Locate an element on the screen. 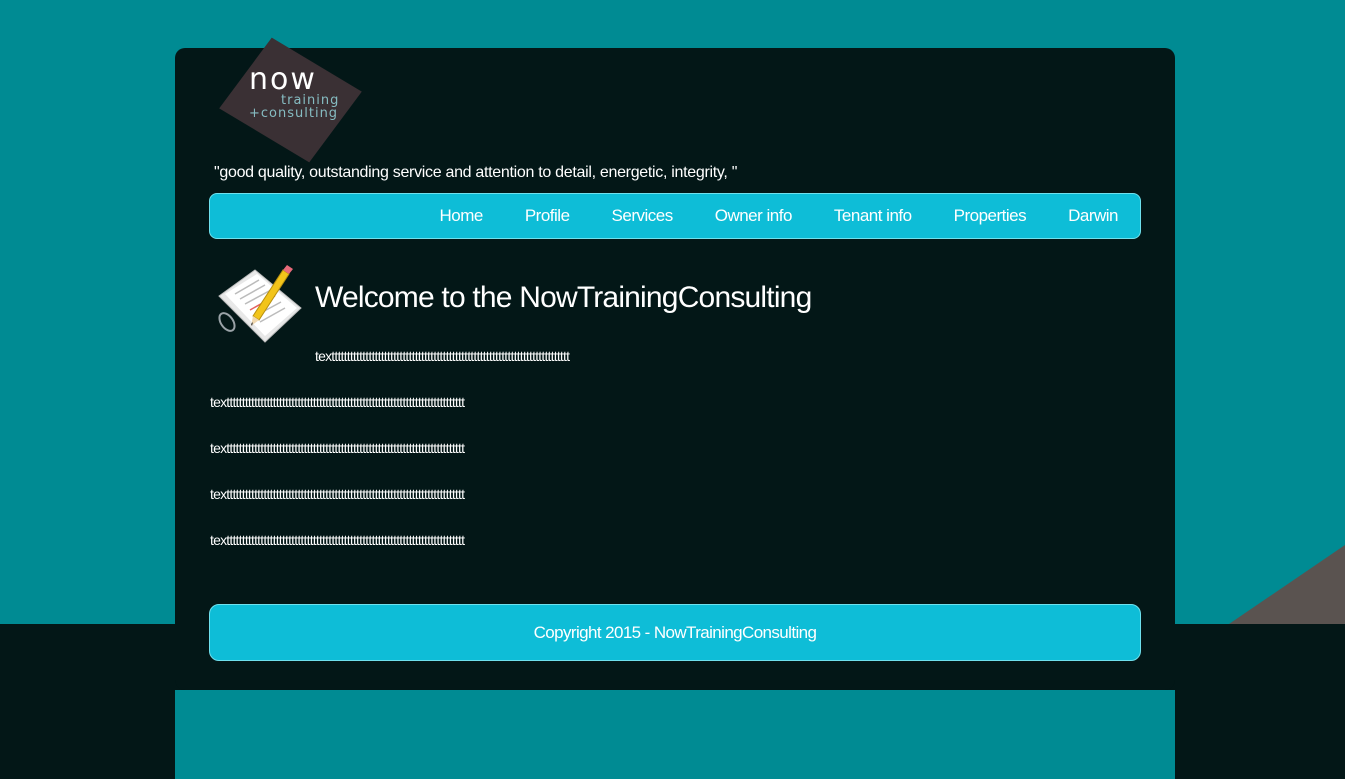 Image resolution: width=1345 pixels, height=779 pixels. footer: Copyright 2015 - NowTrainingConsulting is located at coordinates (675, 632).